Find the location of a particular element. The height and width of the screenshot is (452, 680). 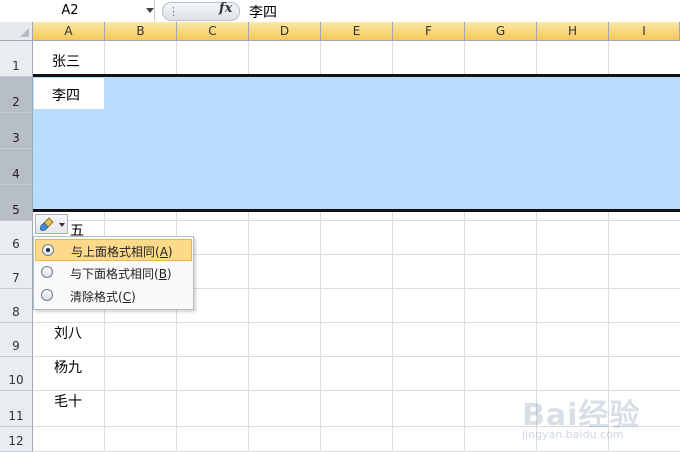

menu-item-label: 与下面格式相同(B) is located at coordinates (121, 274).